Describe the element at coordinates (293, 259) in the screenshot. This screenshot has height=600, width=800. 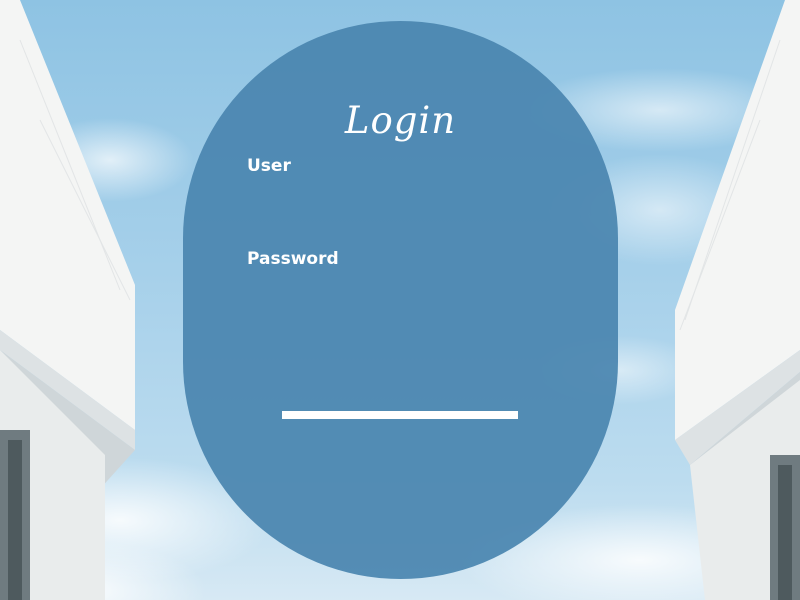
I see `password-label: Password` at that location.